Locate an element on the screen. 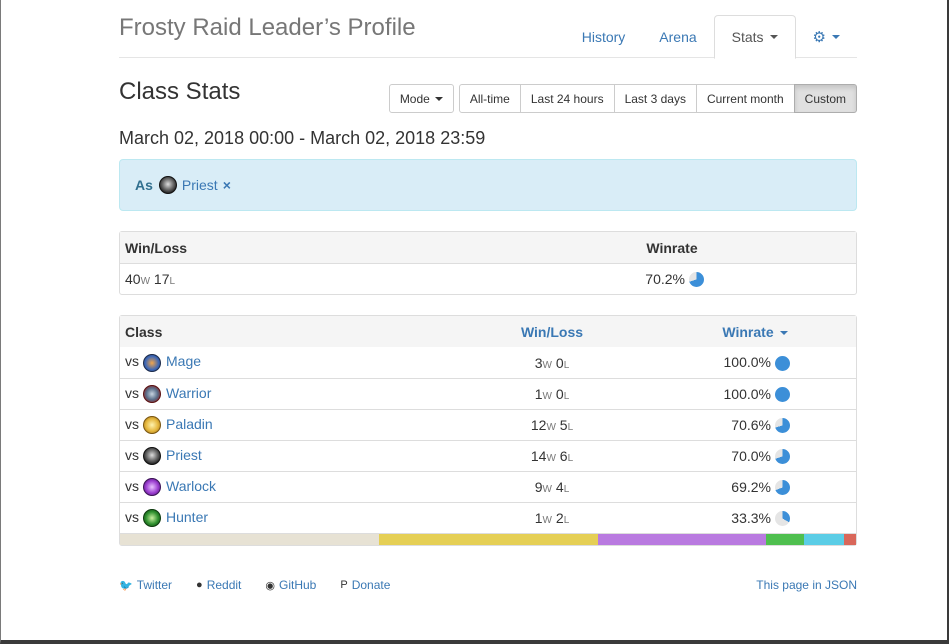 The height and width of the screenshot is (644, 949). summary-row: 40W 17L 70.2% is located at coordinates (488, 278).